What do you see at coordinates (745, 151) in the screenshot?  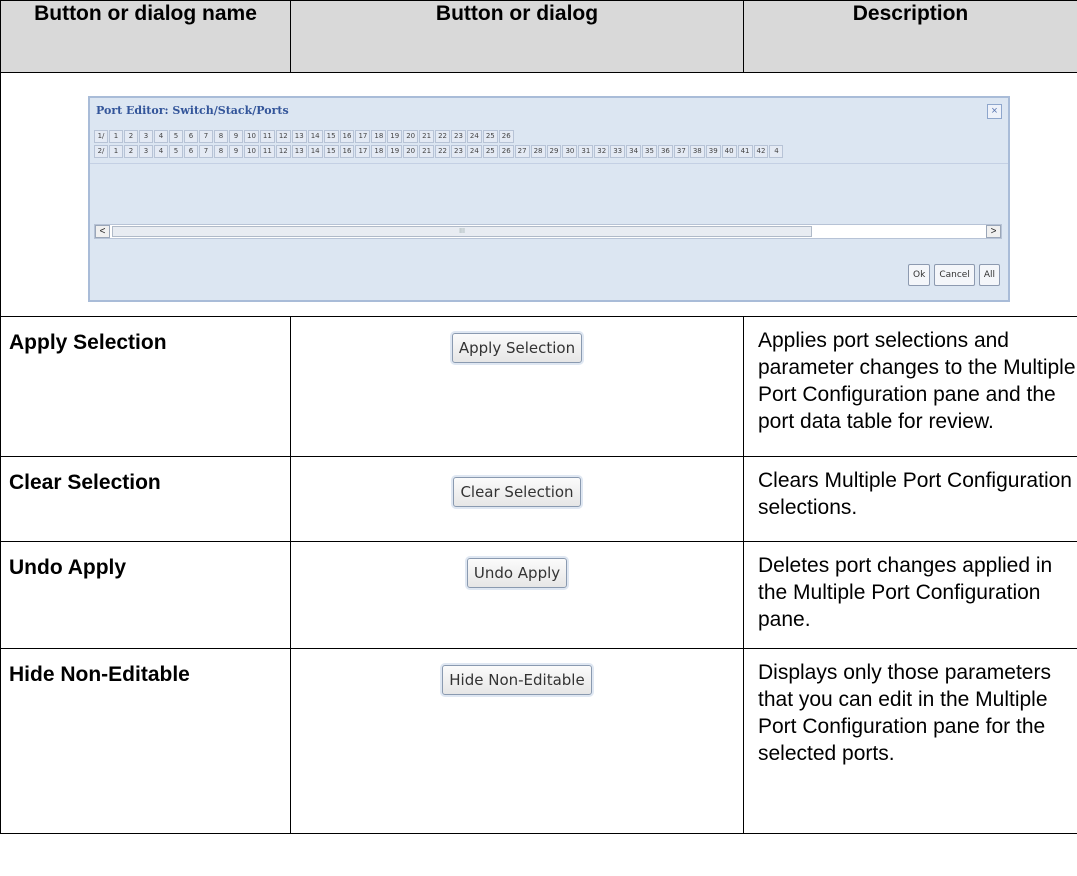 I see `port-cell: 41` at bounding box center [745, 151].